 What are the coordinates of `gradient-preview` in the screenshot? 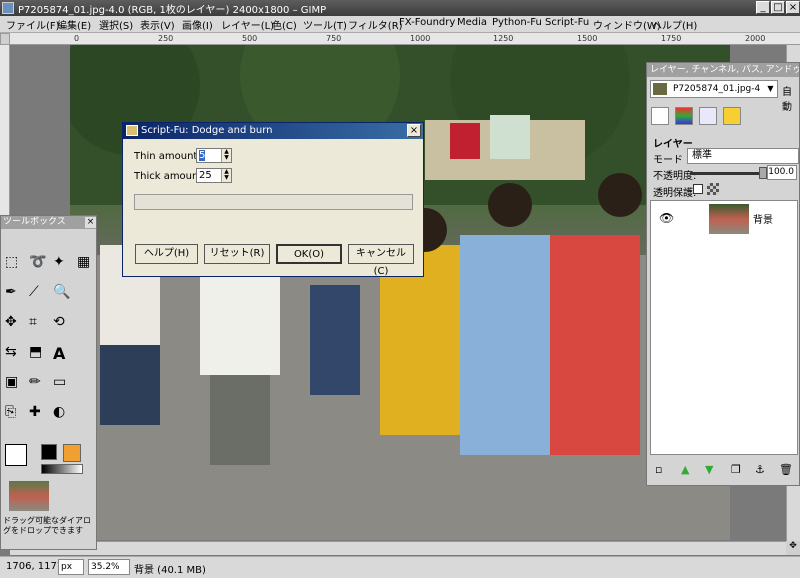 It's located at (62, 469).